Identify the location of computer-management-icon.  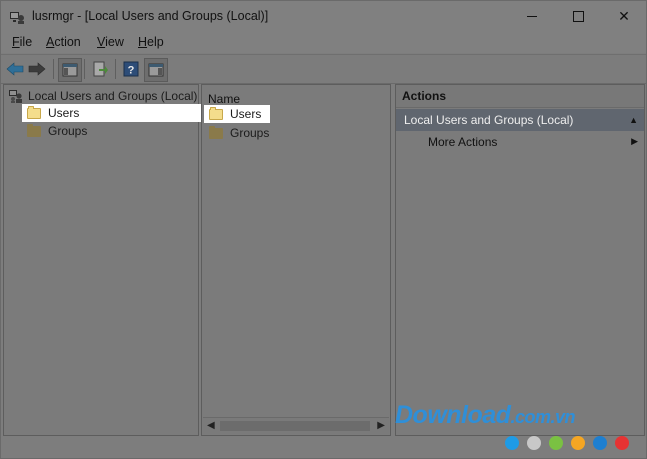
(17, 18).